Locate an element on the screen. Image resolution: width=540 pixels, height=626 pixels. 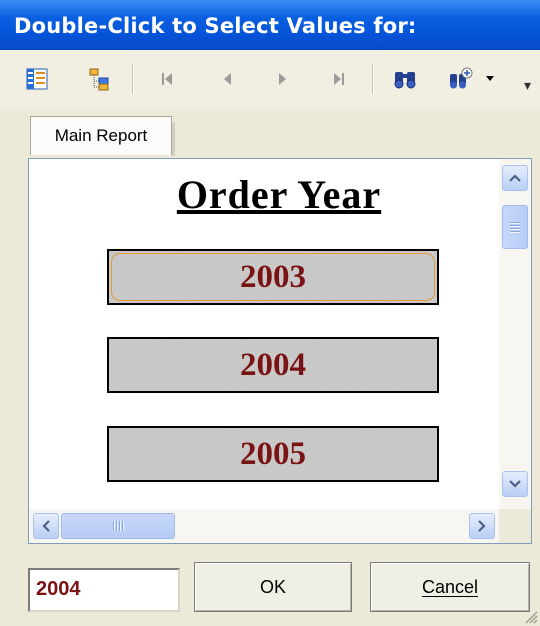
scroll-right-button is located at coordinates (482, 526).